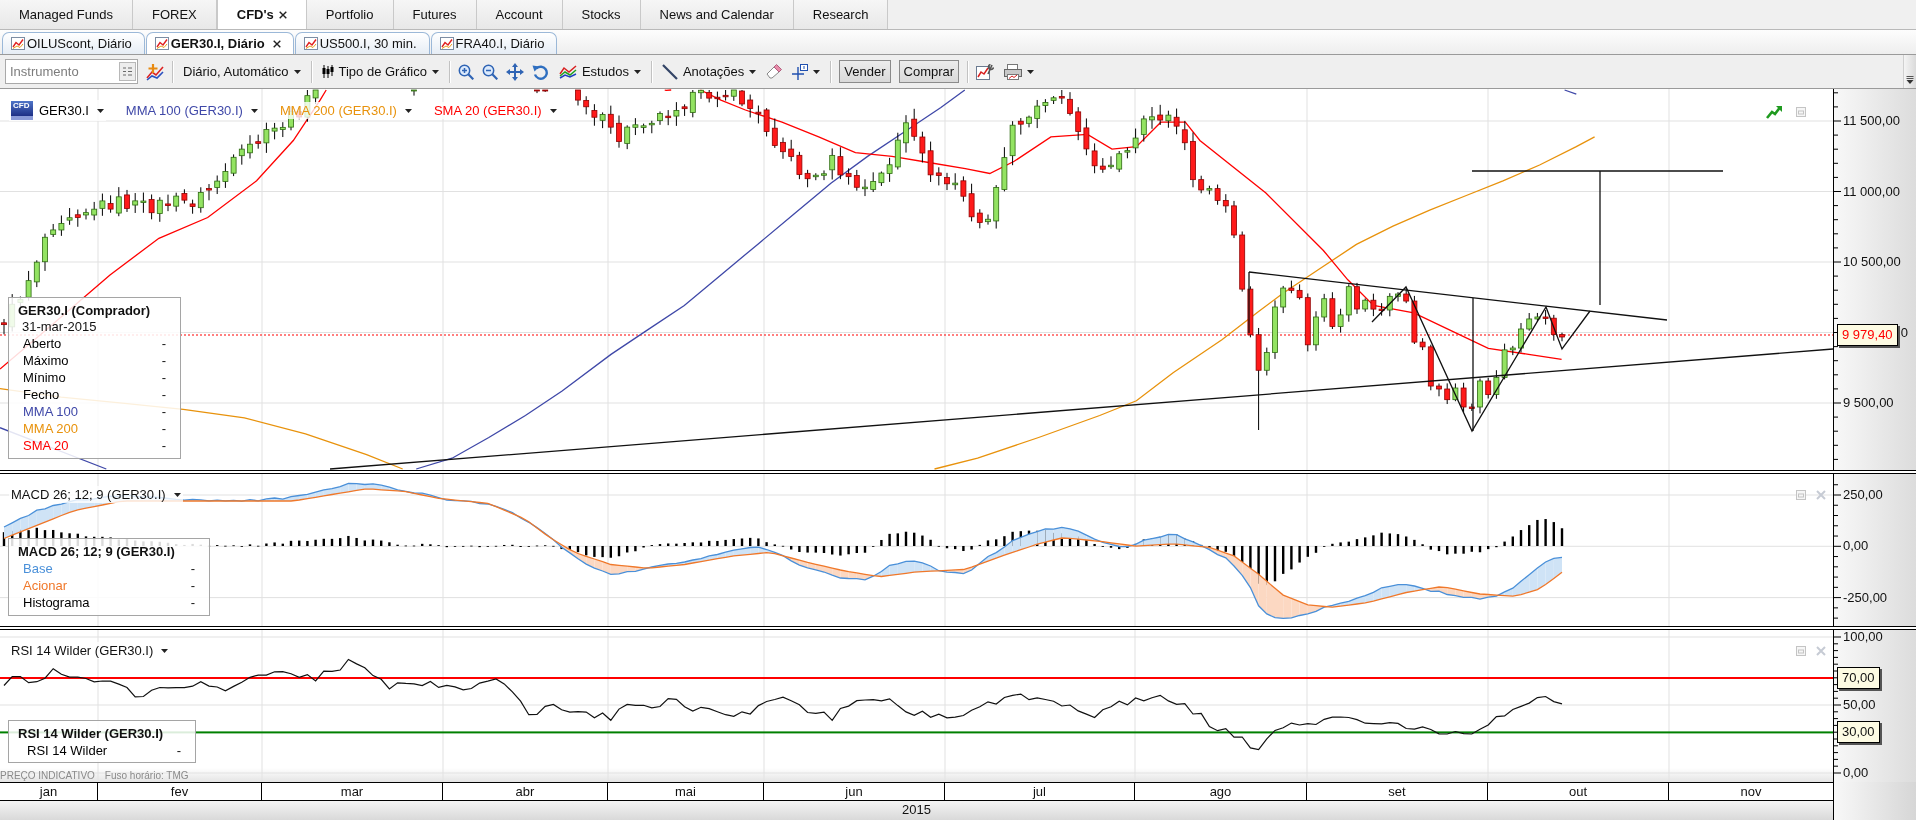  What do you see at coordinates (841, 14) in the screenshot?
I see `main-tab: Research` at bounding box center [841, 14].